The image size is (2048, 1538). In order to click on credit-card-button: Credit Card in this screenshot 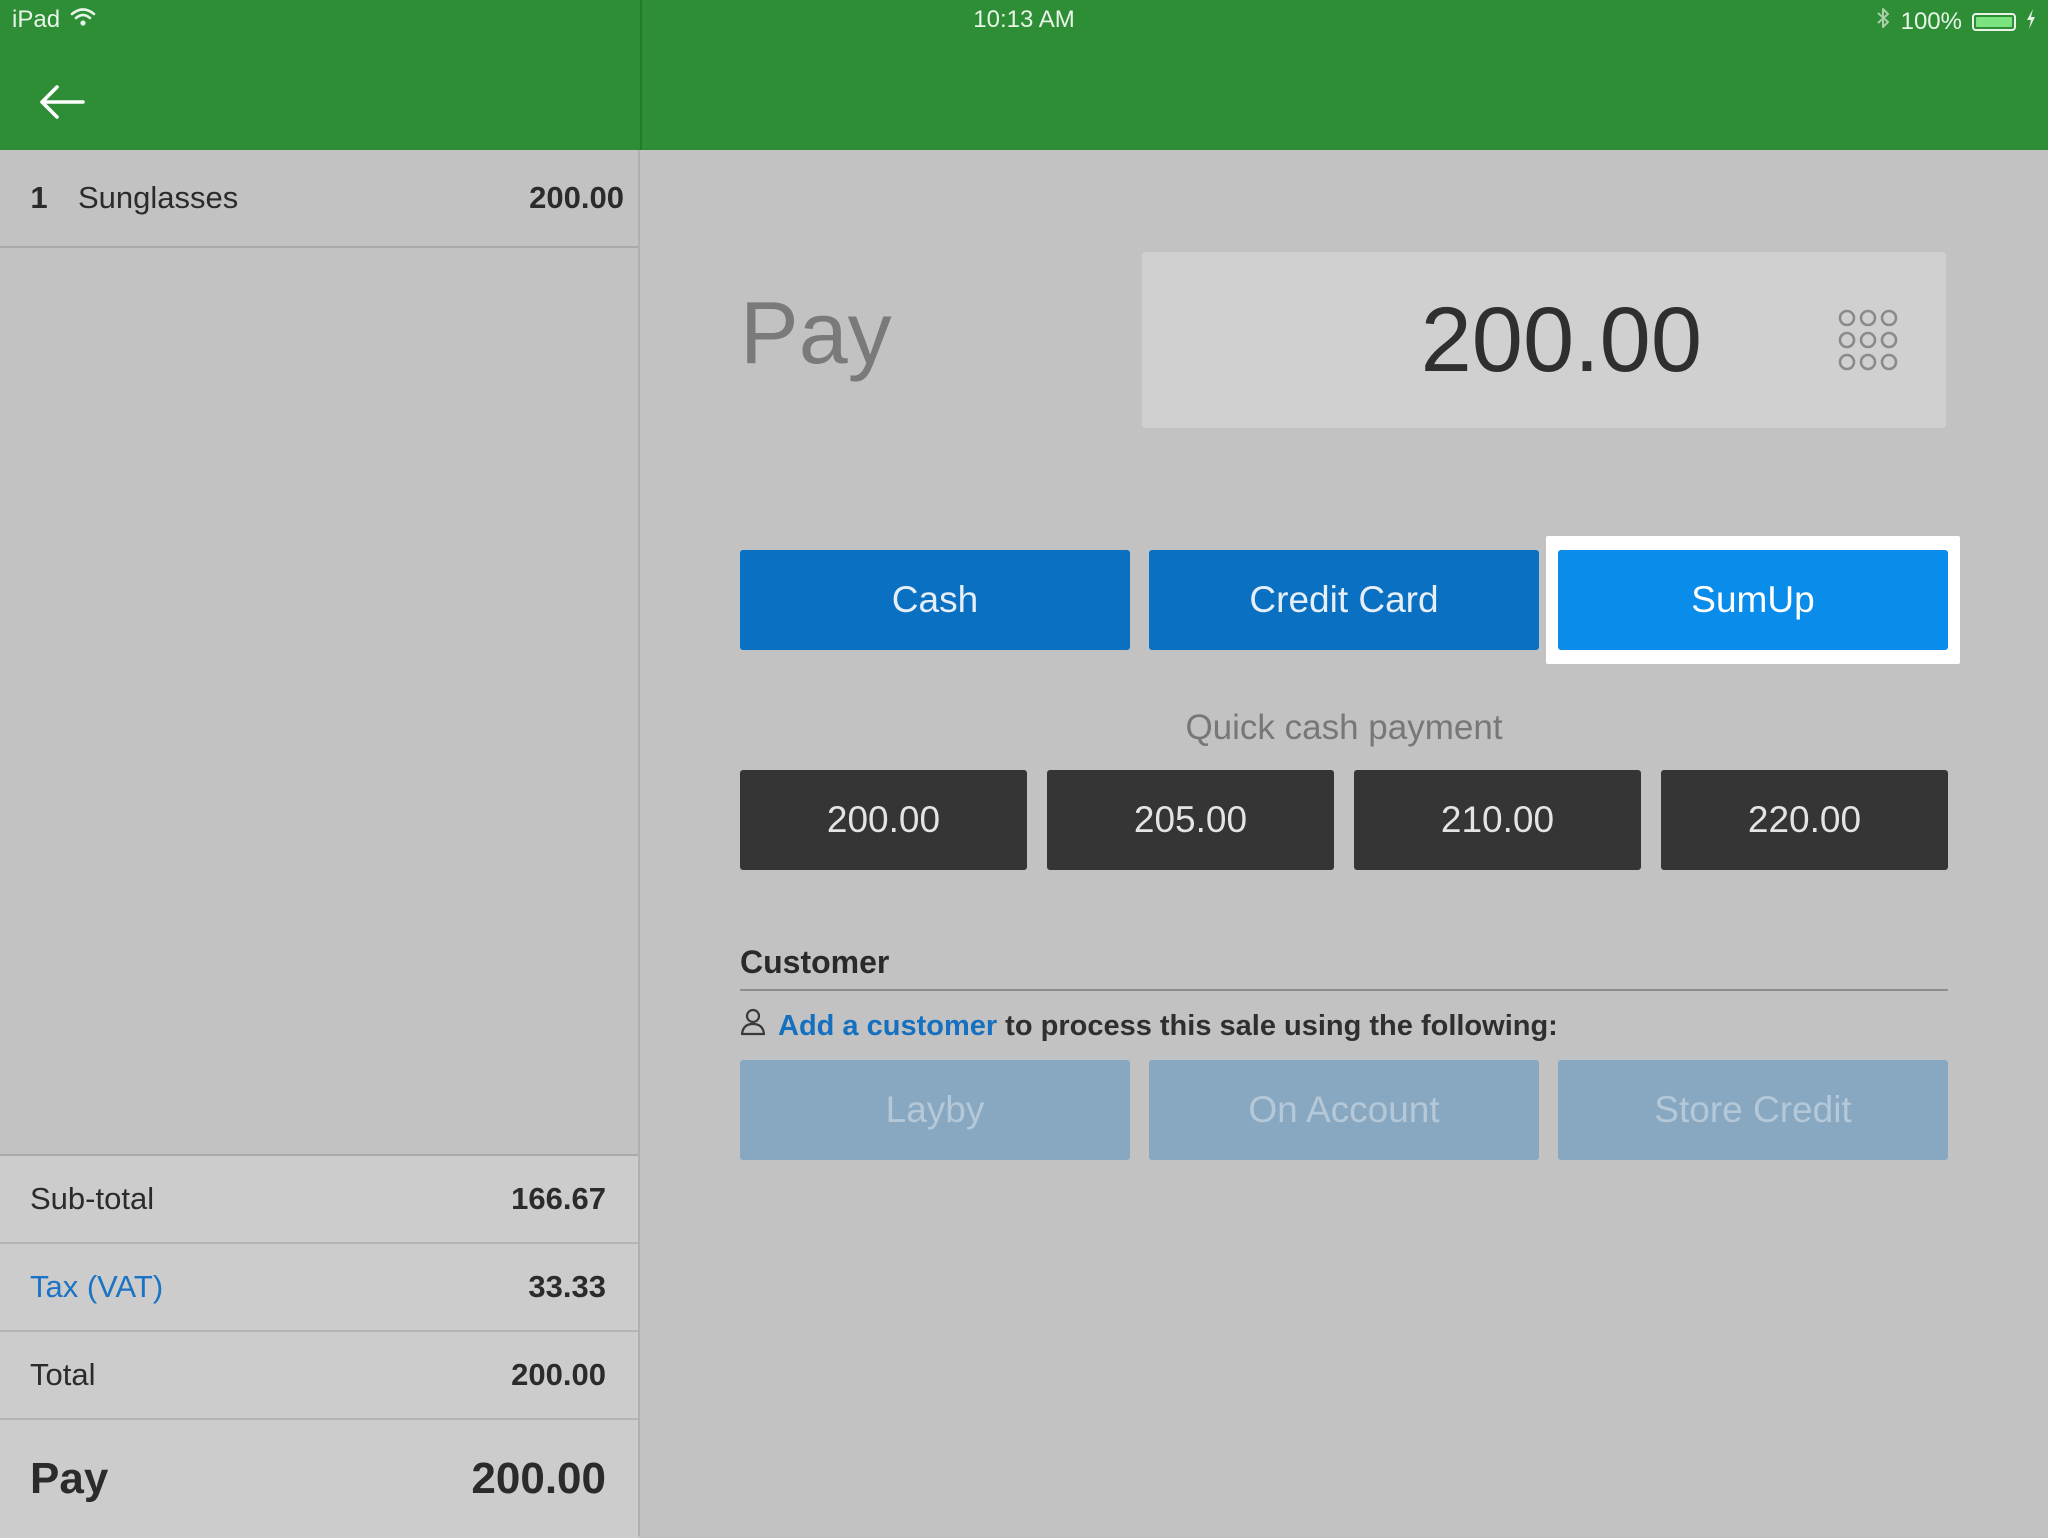, I will do `click(1344, 600)`.